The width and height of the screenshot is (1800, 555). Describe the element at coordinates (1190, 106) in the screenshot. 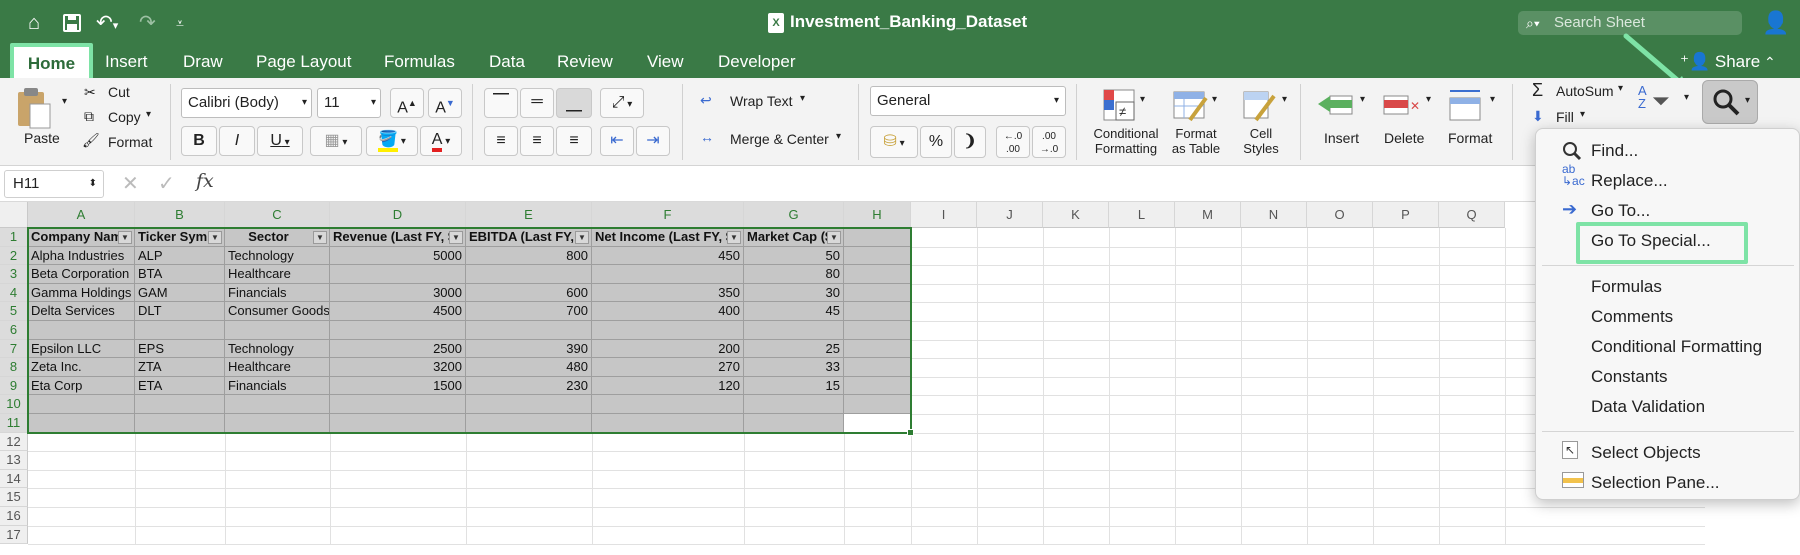

I see `format-as-table-icon` at that location.